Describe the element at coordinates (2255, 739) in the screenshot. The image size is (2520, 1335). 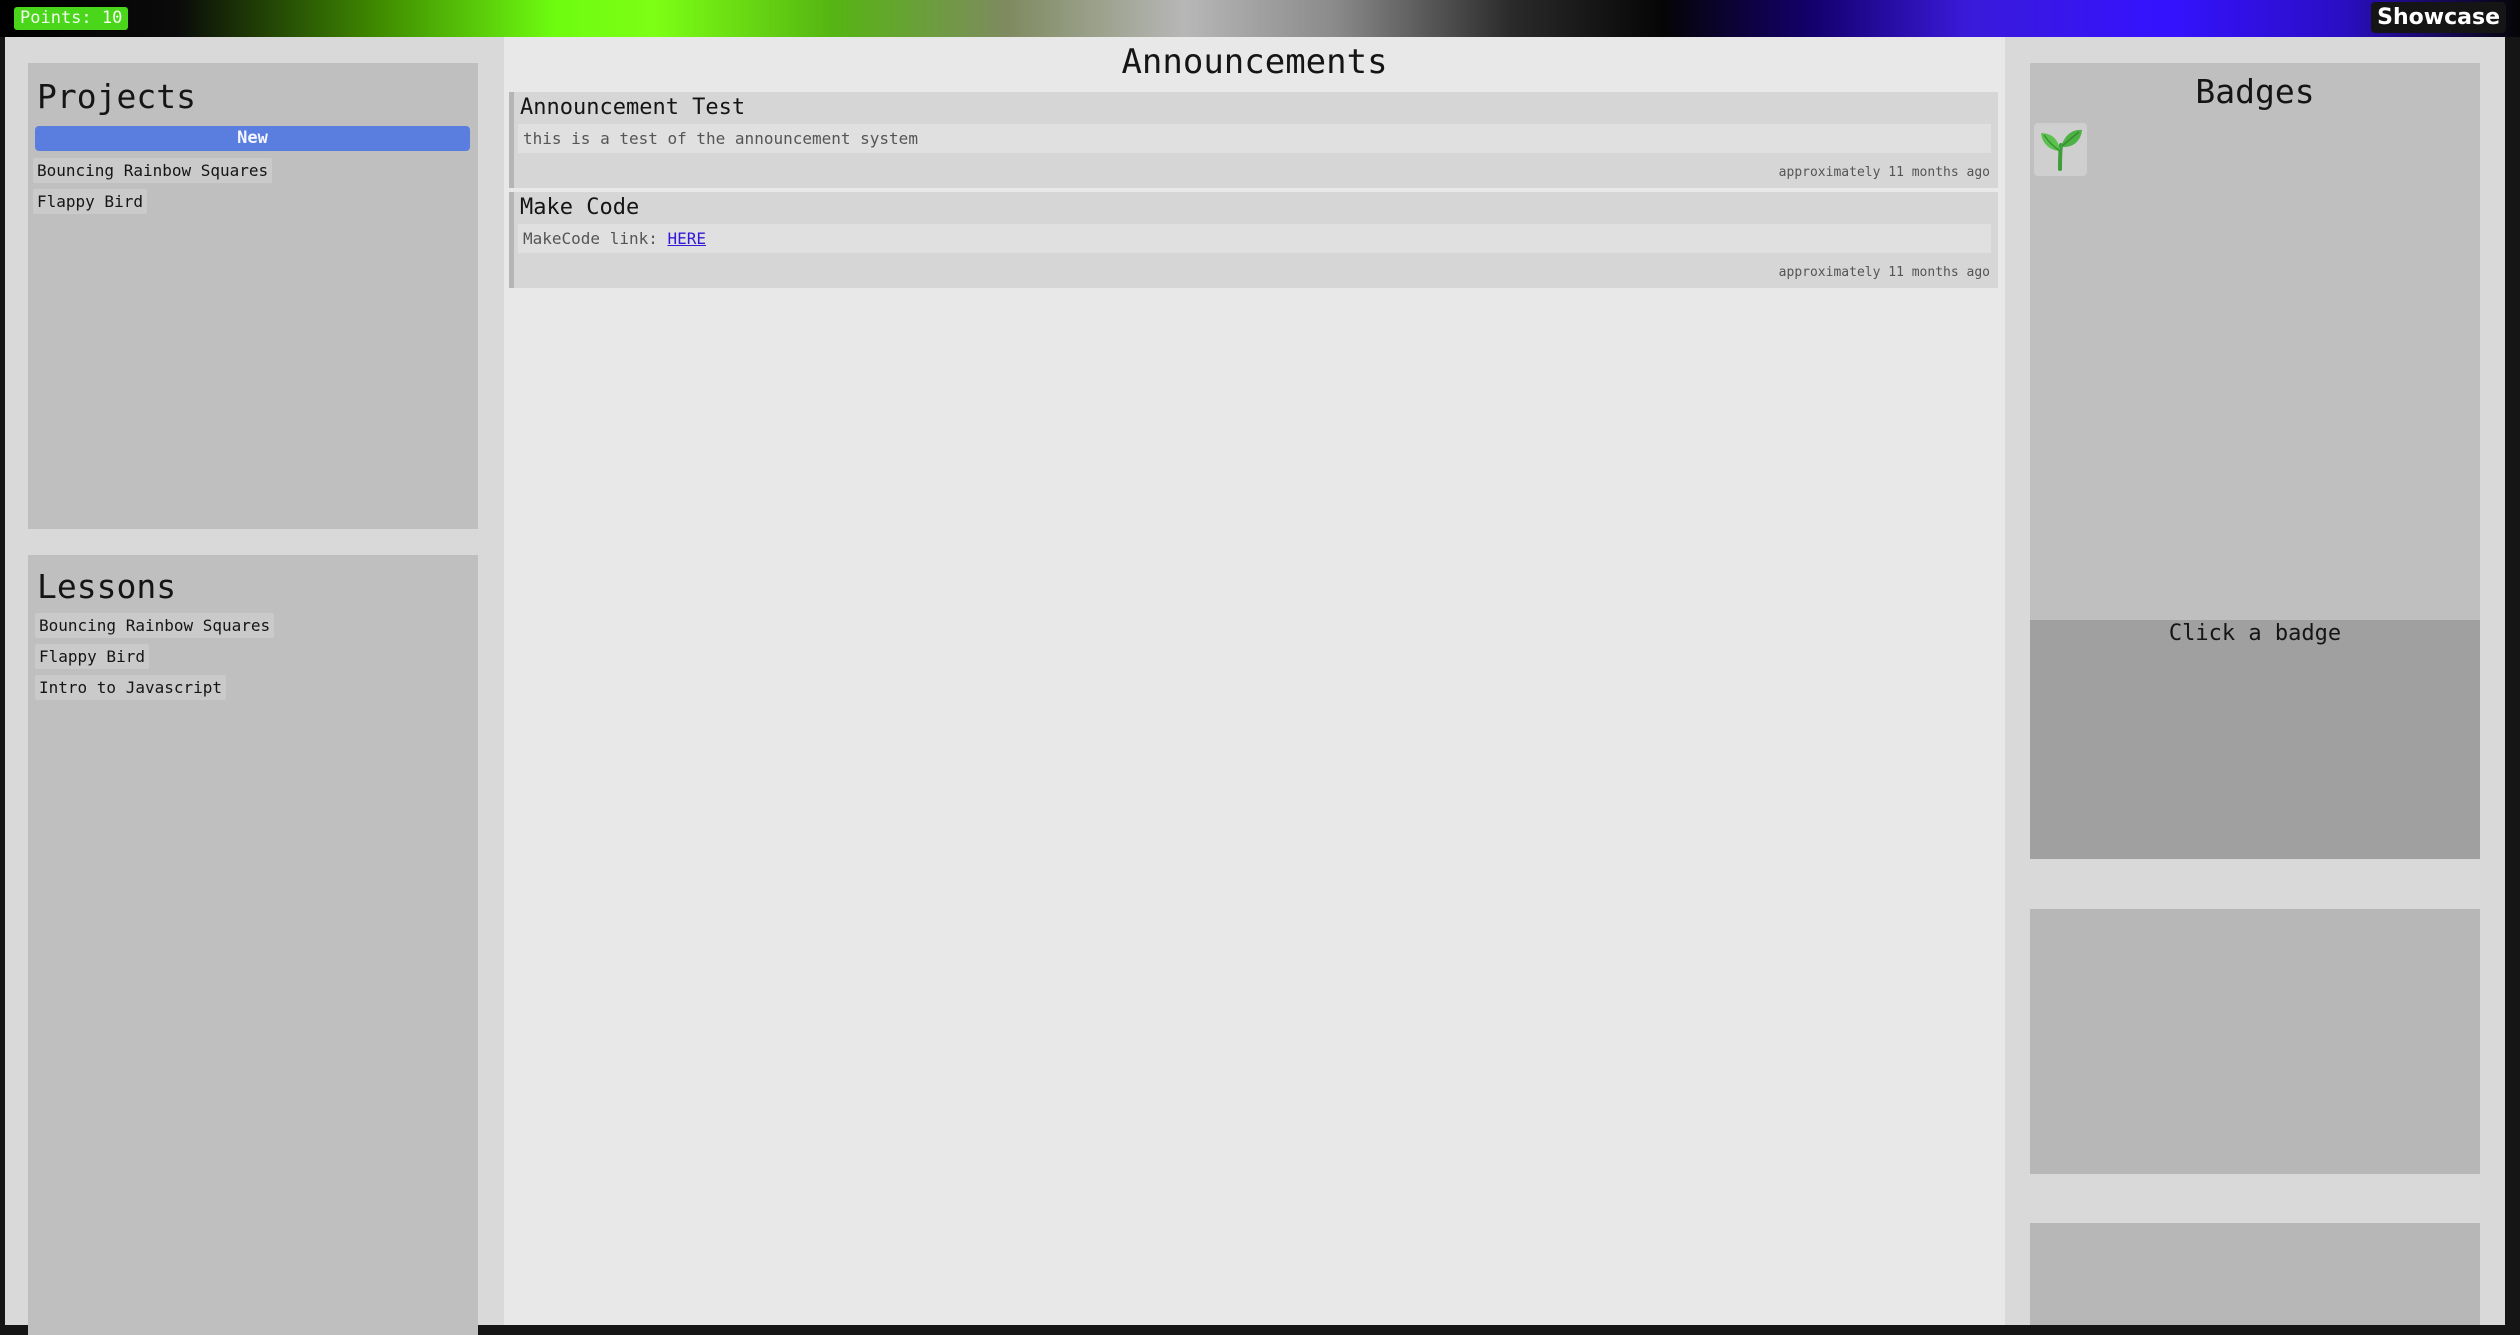
I see `badge-detail-panel: Click a badge` at that location.